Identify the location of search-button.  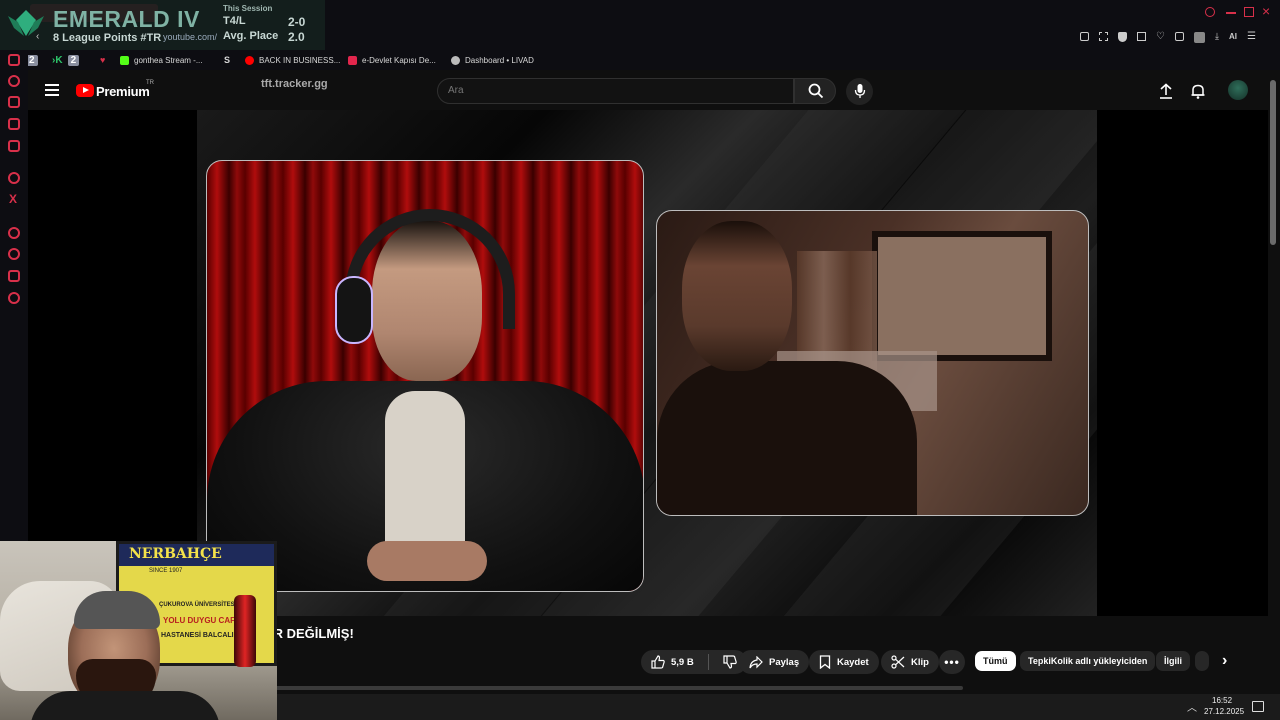
(815, 91).